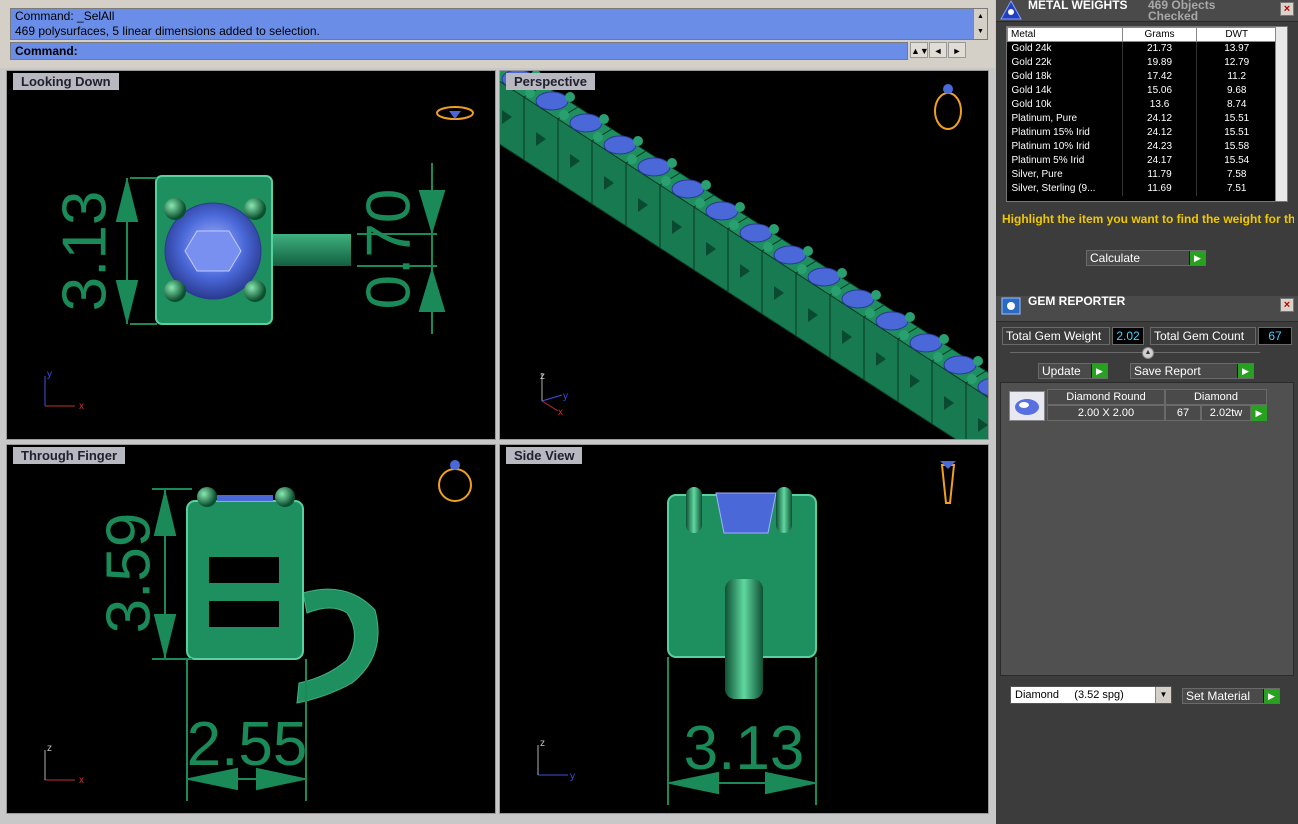  I want to click on table-cell: 24.12, so click(1160, 132).